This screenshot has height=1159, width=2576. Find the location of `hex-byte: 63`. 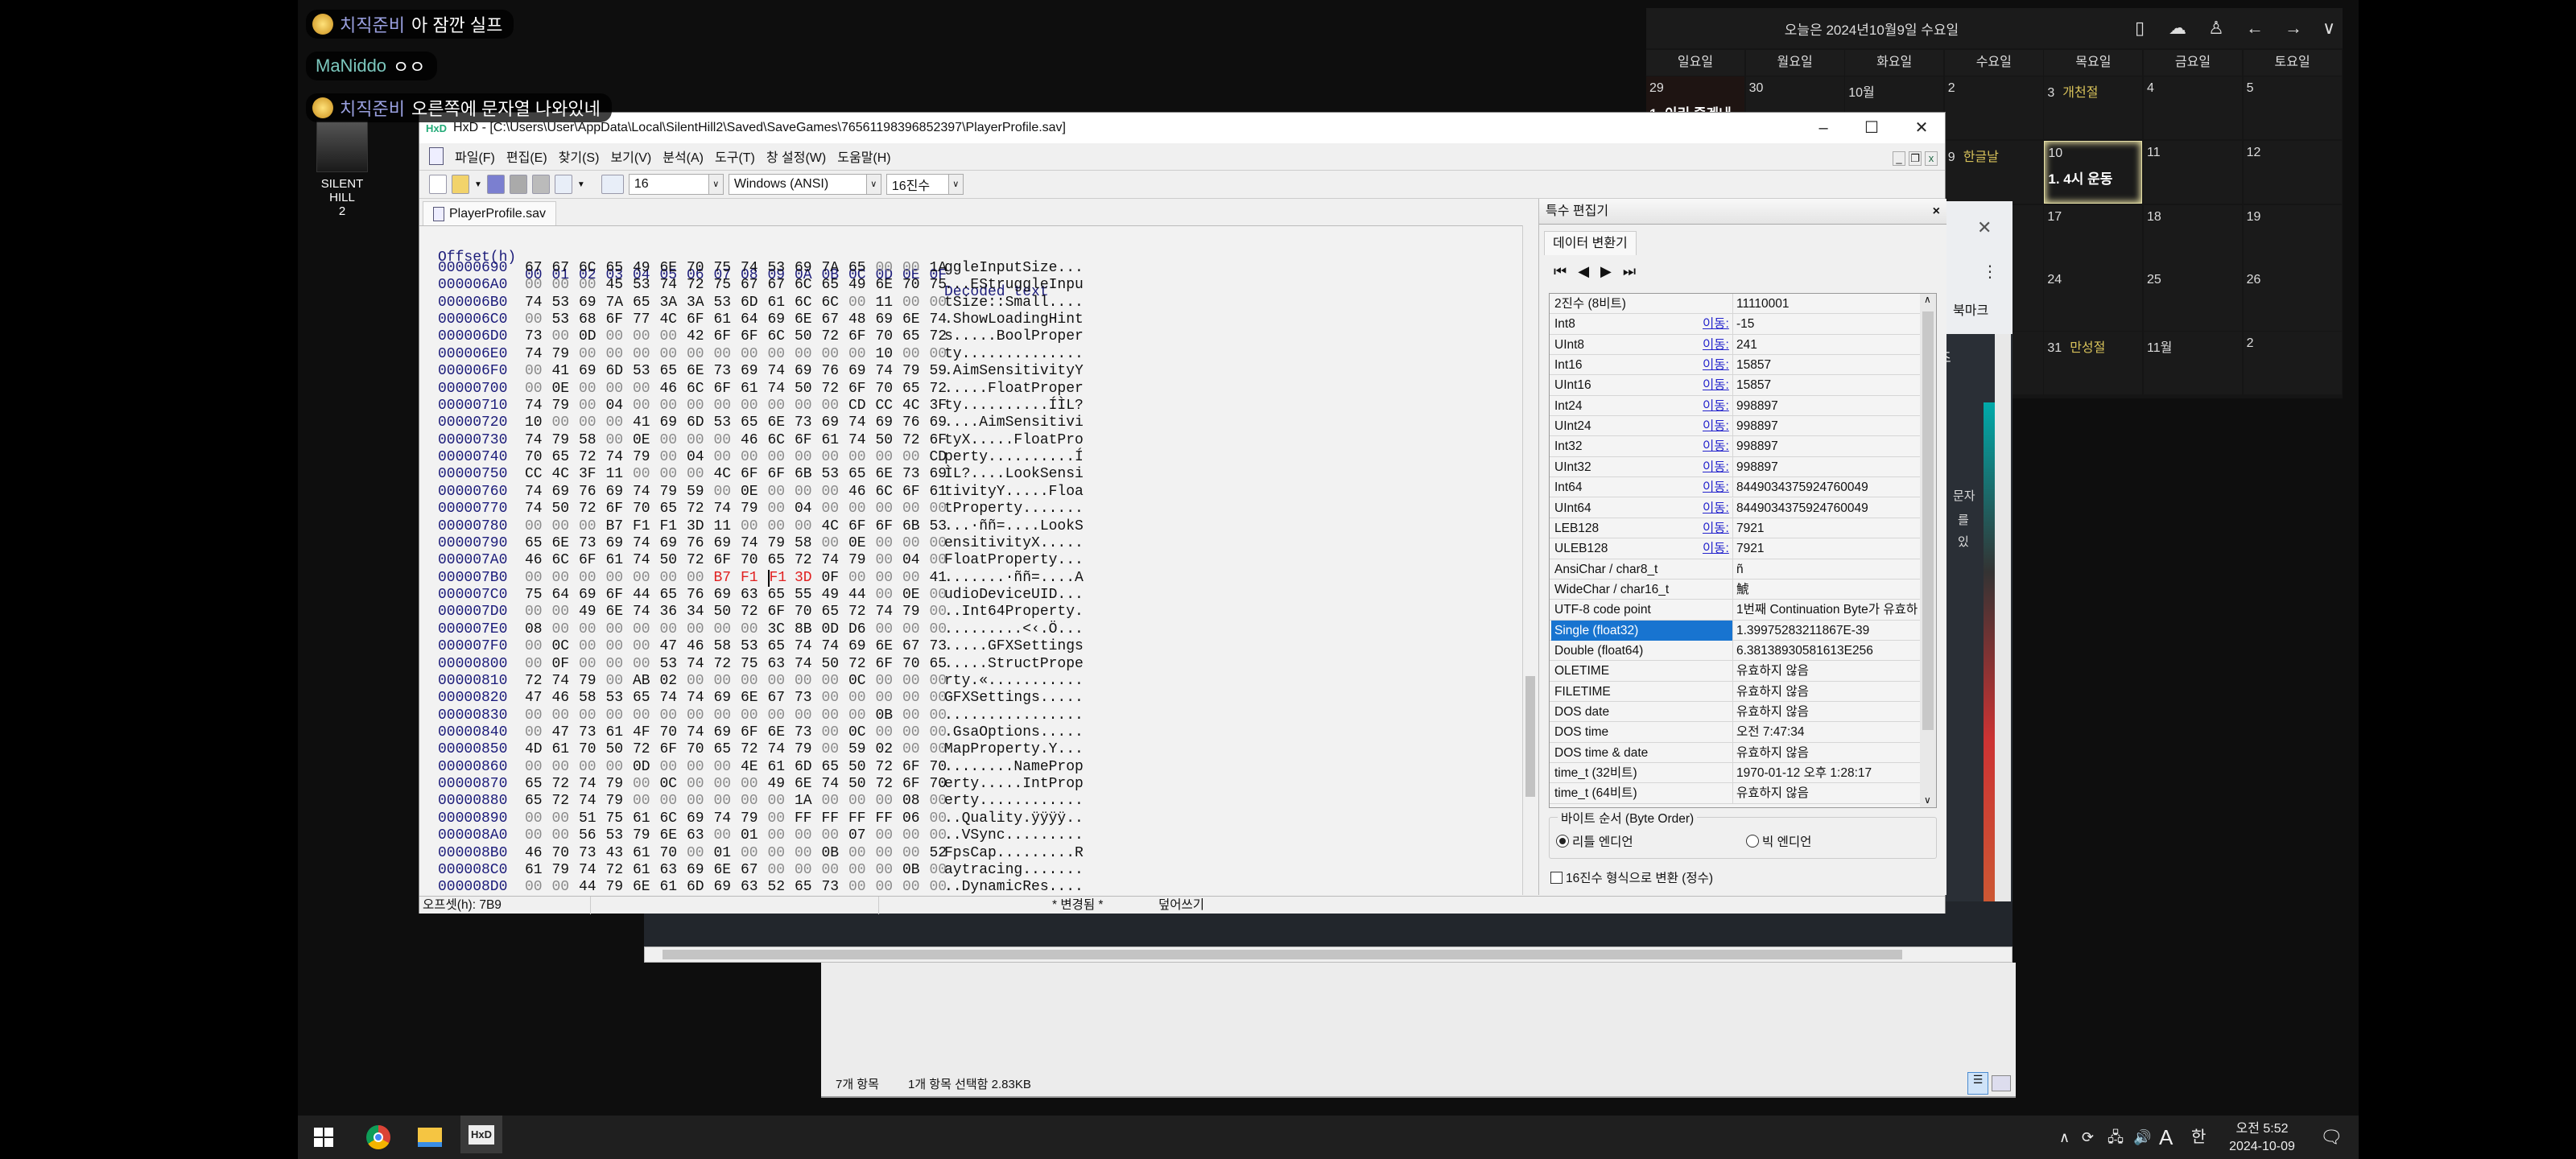

hex-byte: 63 is located at coordinates (781, 664).